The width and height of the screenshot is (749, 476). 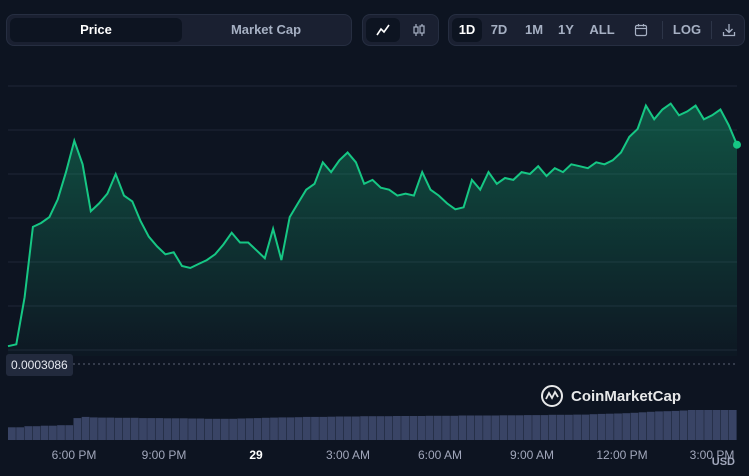 I want to click on calendar-button, so click(x=641, y=30).